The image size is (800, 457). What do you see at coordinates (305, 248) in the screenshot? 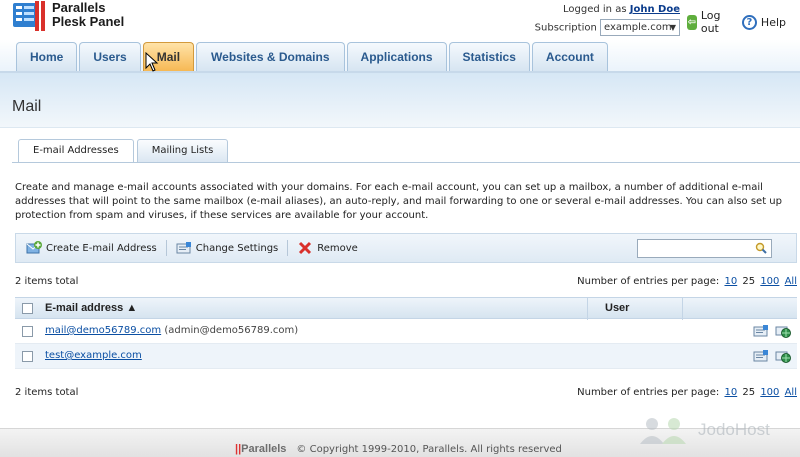
I see `remove-icon` at bounding box center [305, 248].